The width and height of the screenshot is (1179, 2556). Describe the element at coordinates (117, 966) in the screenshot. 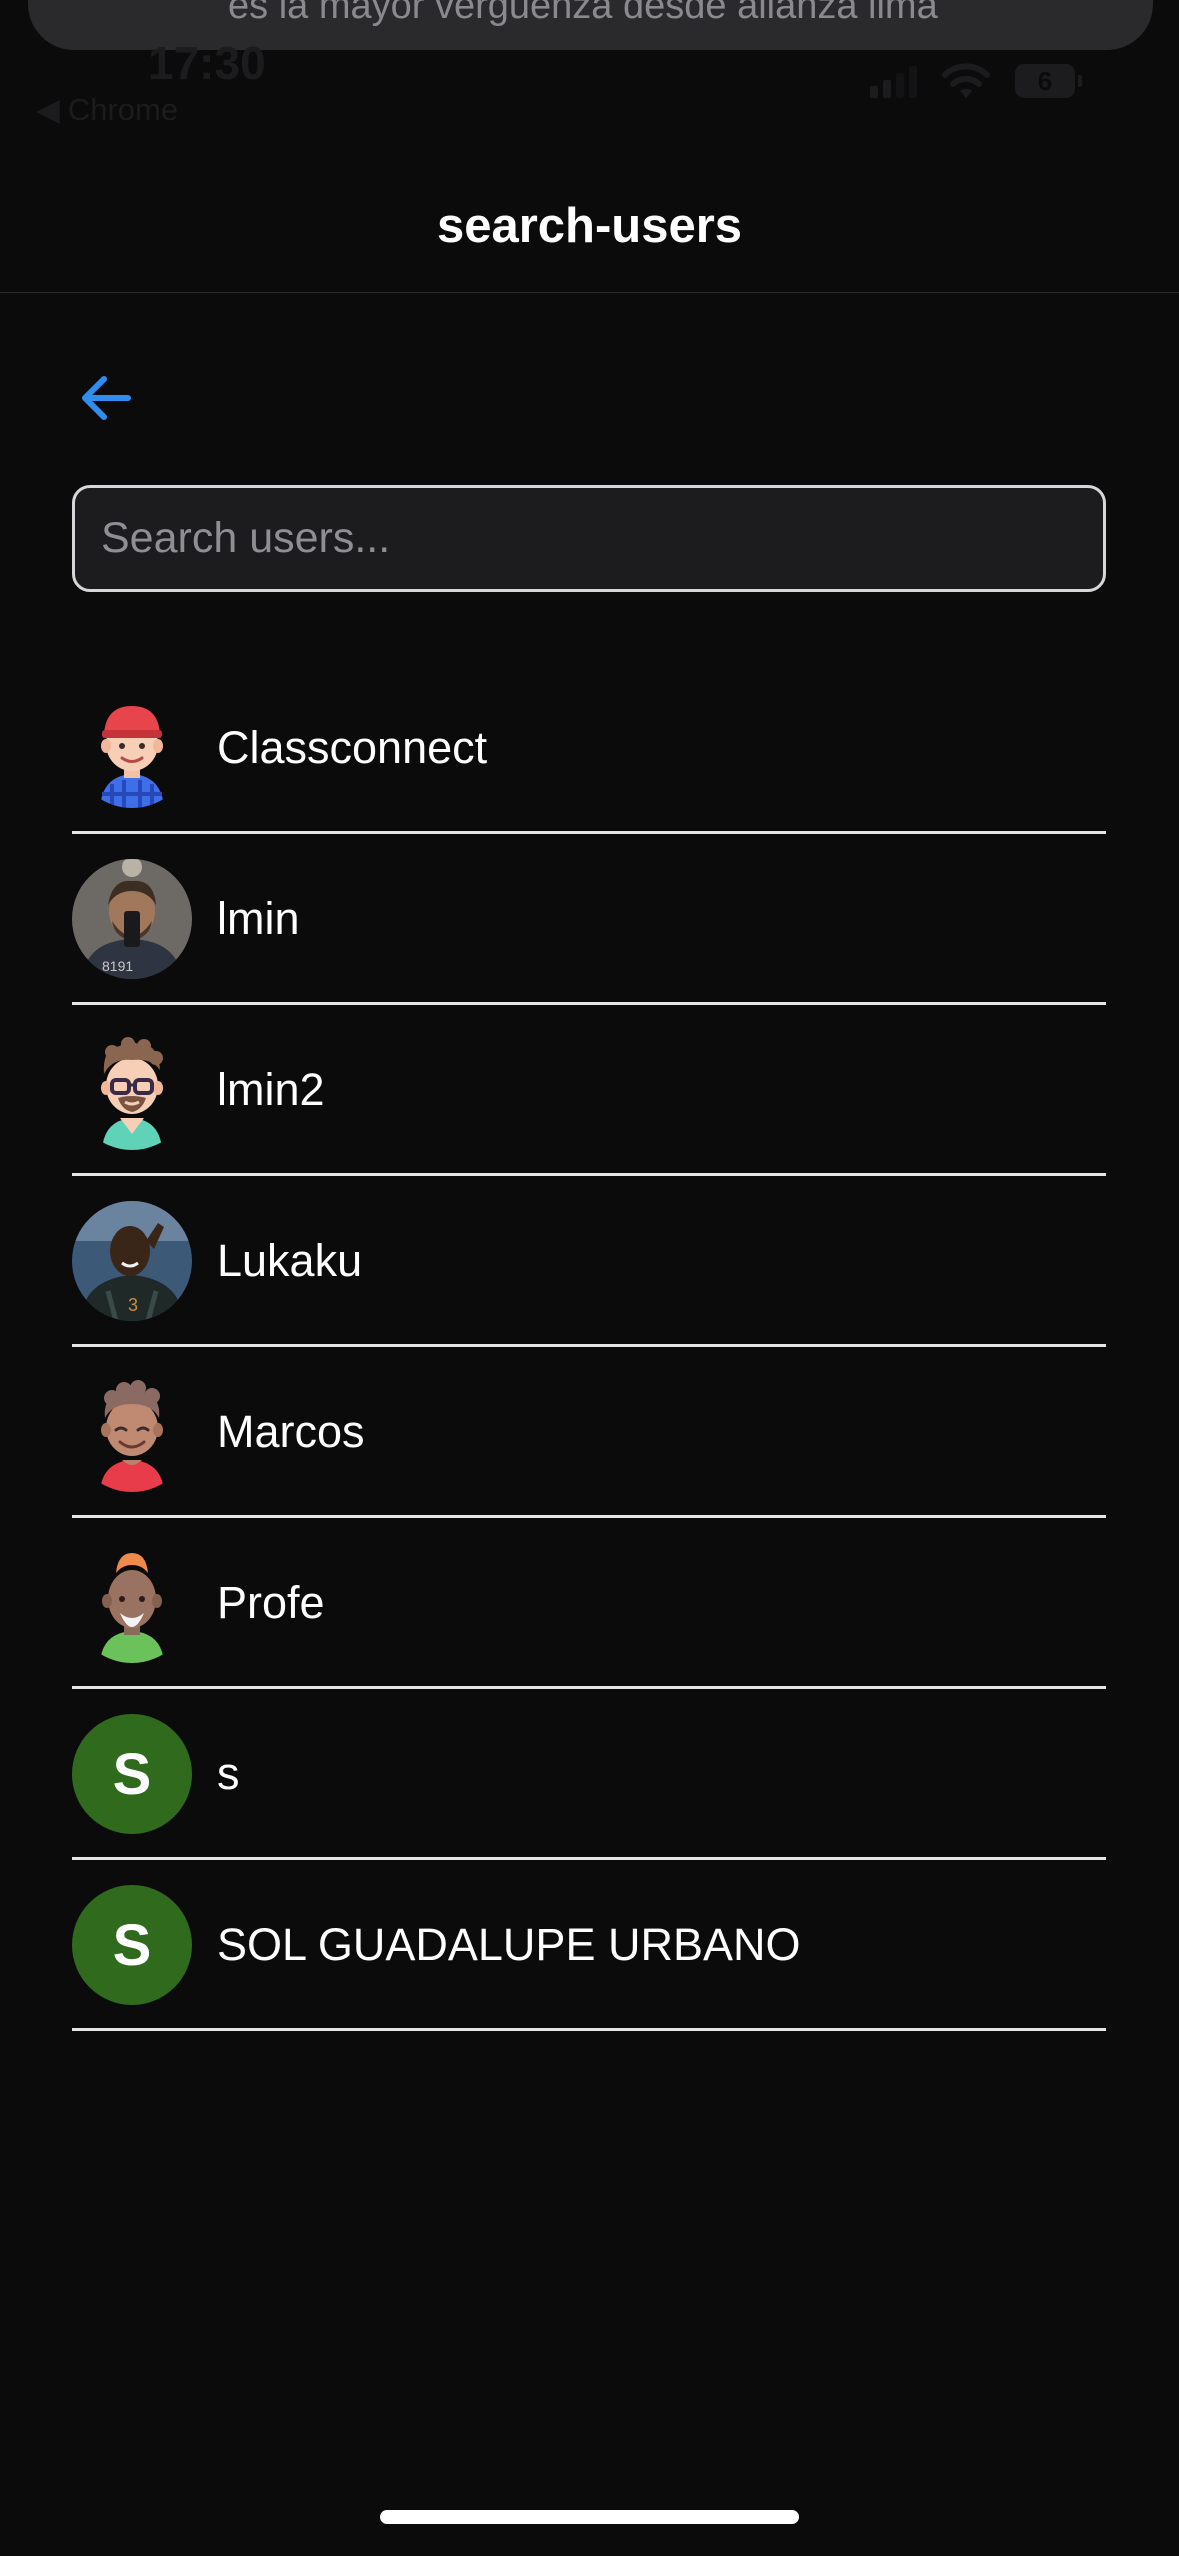

I see `svg-text: 8191` at that location.